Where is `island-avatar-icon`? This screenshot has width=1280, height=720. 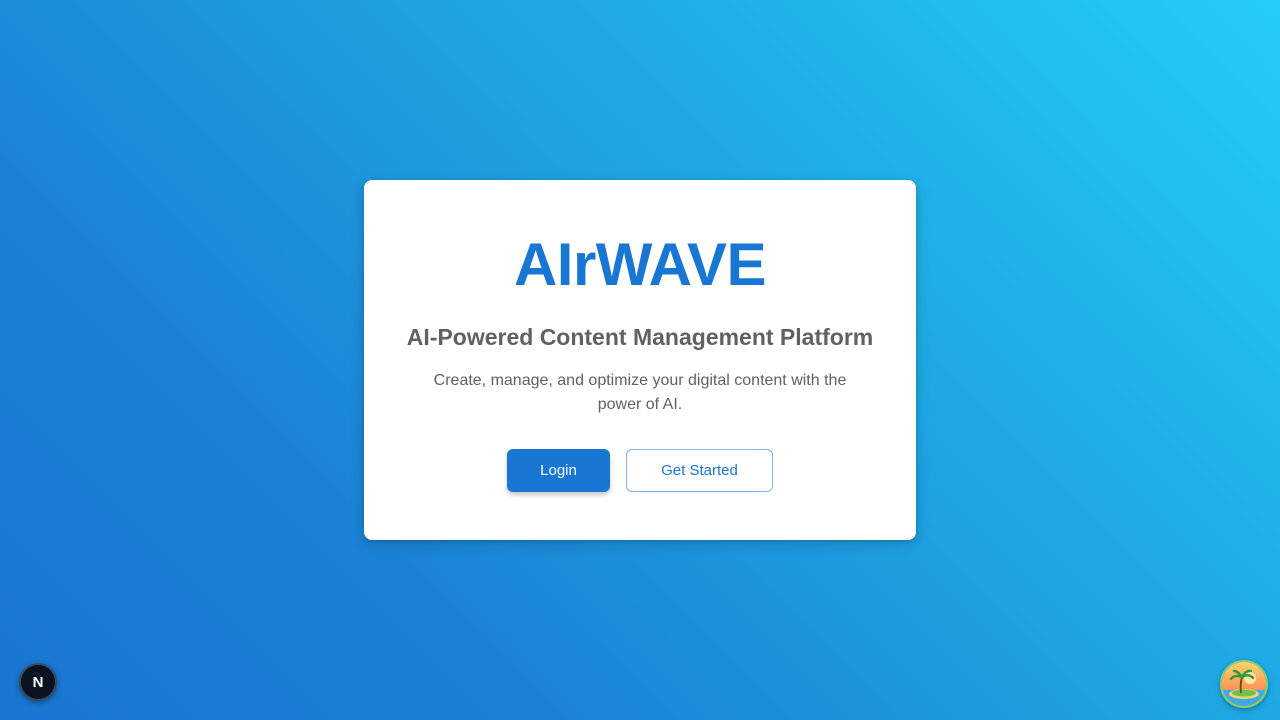
island-avatar-icon is located at coordinates (1244, 684).